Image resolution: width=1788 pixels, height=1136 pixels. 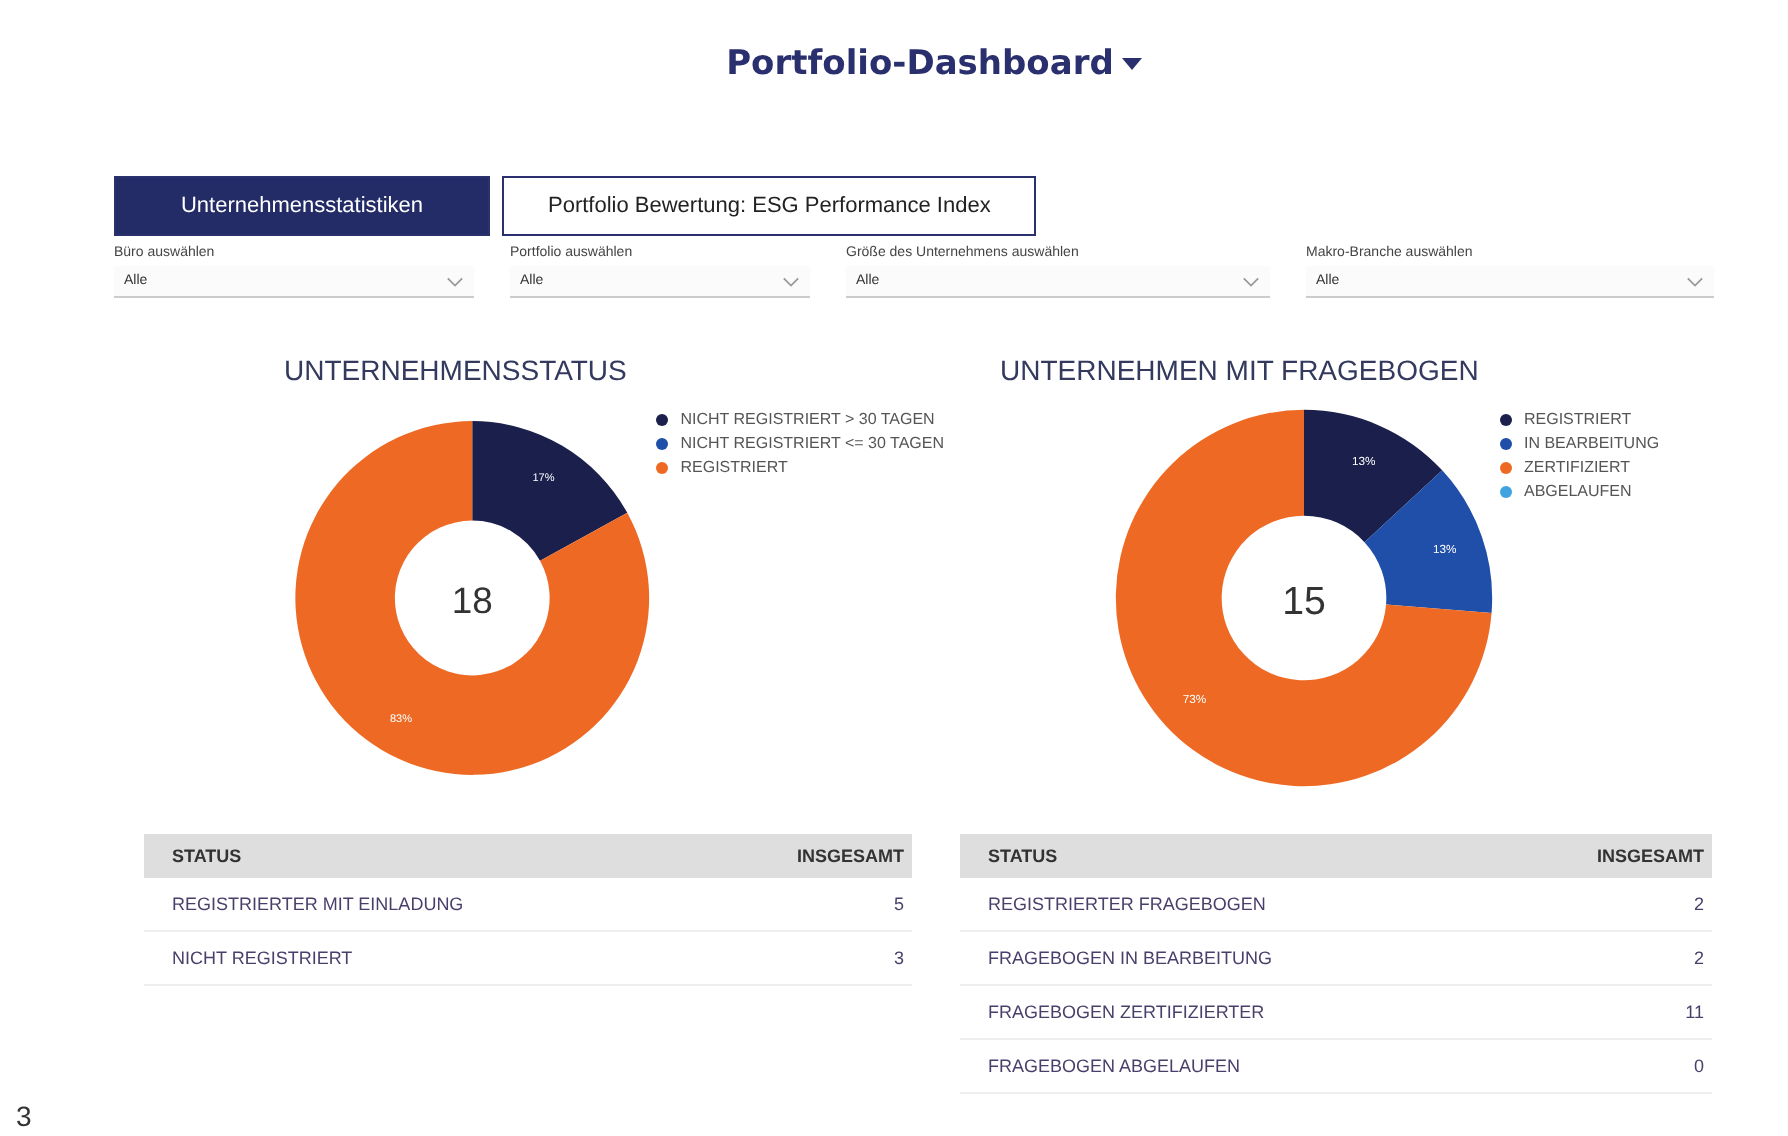 I want to click on page-number: 3, so click(x=24, y=1116).